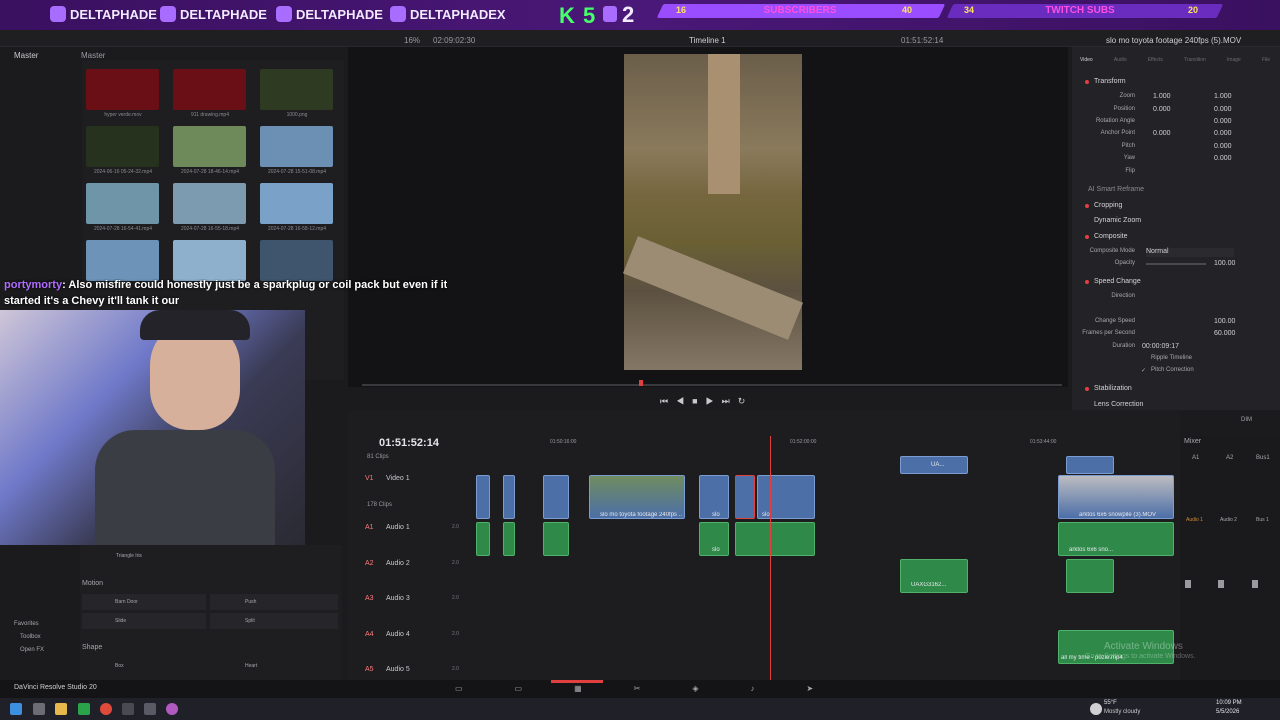 The width and height of the screenshot is (1280, 720). I want to click on cropping-enable, so click(1087, 206).